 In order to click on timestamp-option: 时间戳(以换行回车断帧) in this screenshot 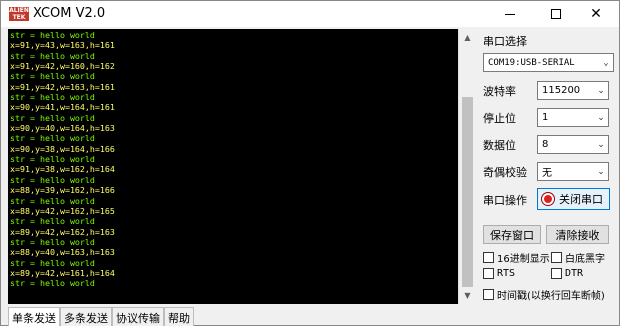, I will do `click(544, 294)`.